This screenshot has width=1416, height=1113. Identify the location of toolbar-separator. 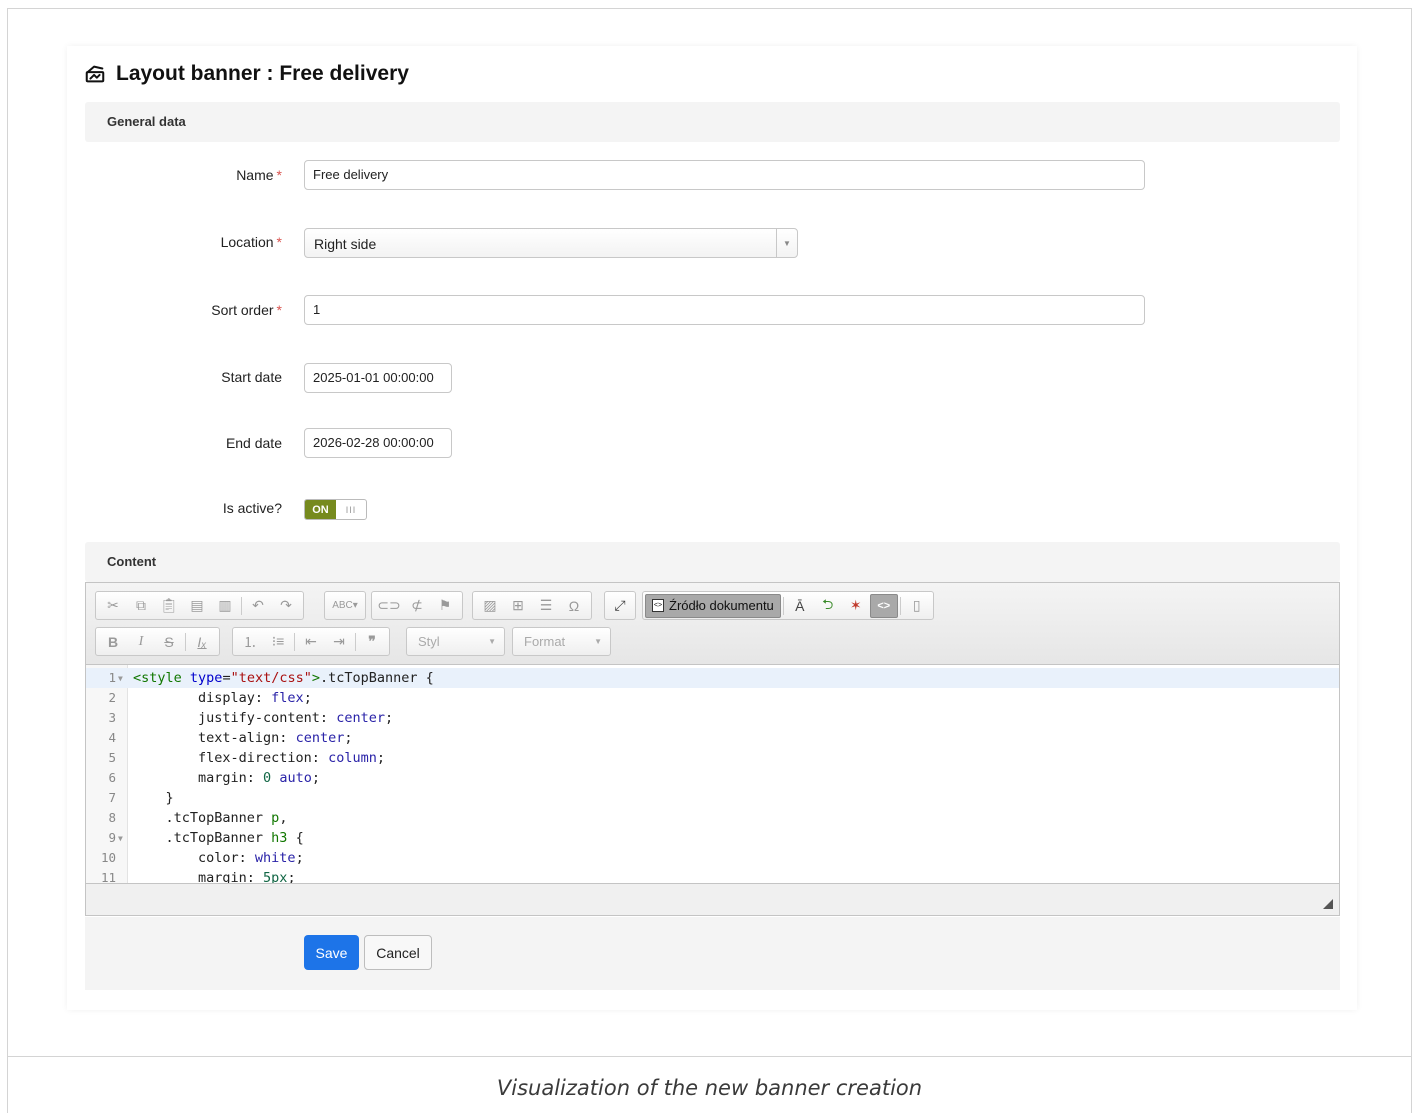
(241, 605).